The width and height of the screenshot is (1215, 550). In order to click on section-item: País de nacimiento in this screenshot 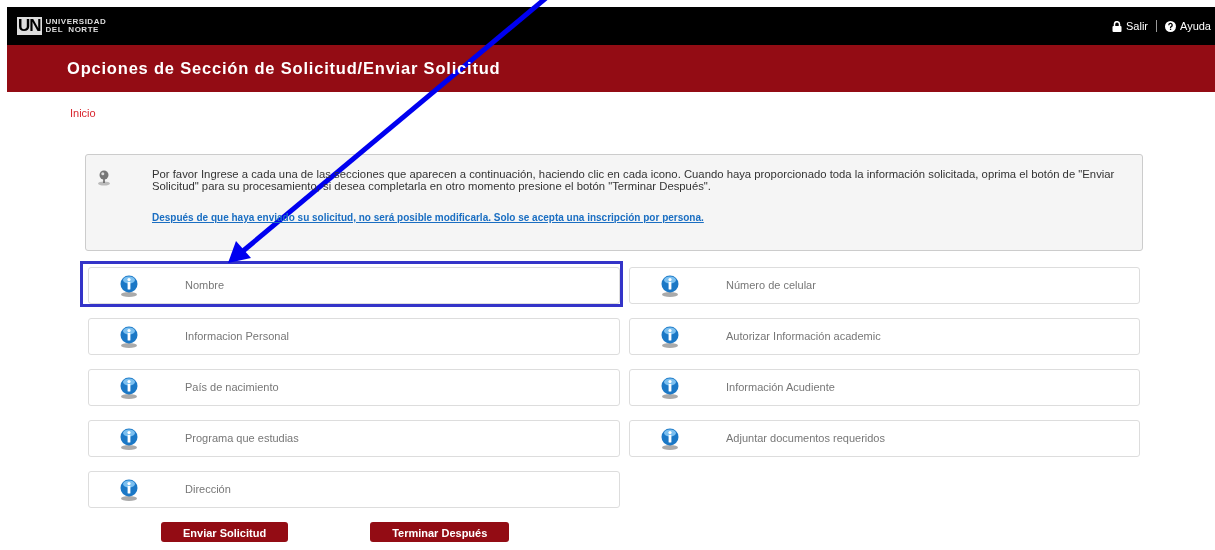, I will do `click(354, 387)`.